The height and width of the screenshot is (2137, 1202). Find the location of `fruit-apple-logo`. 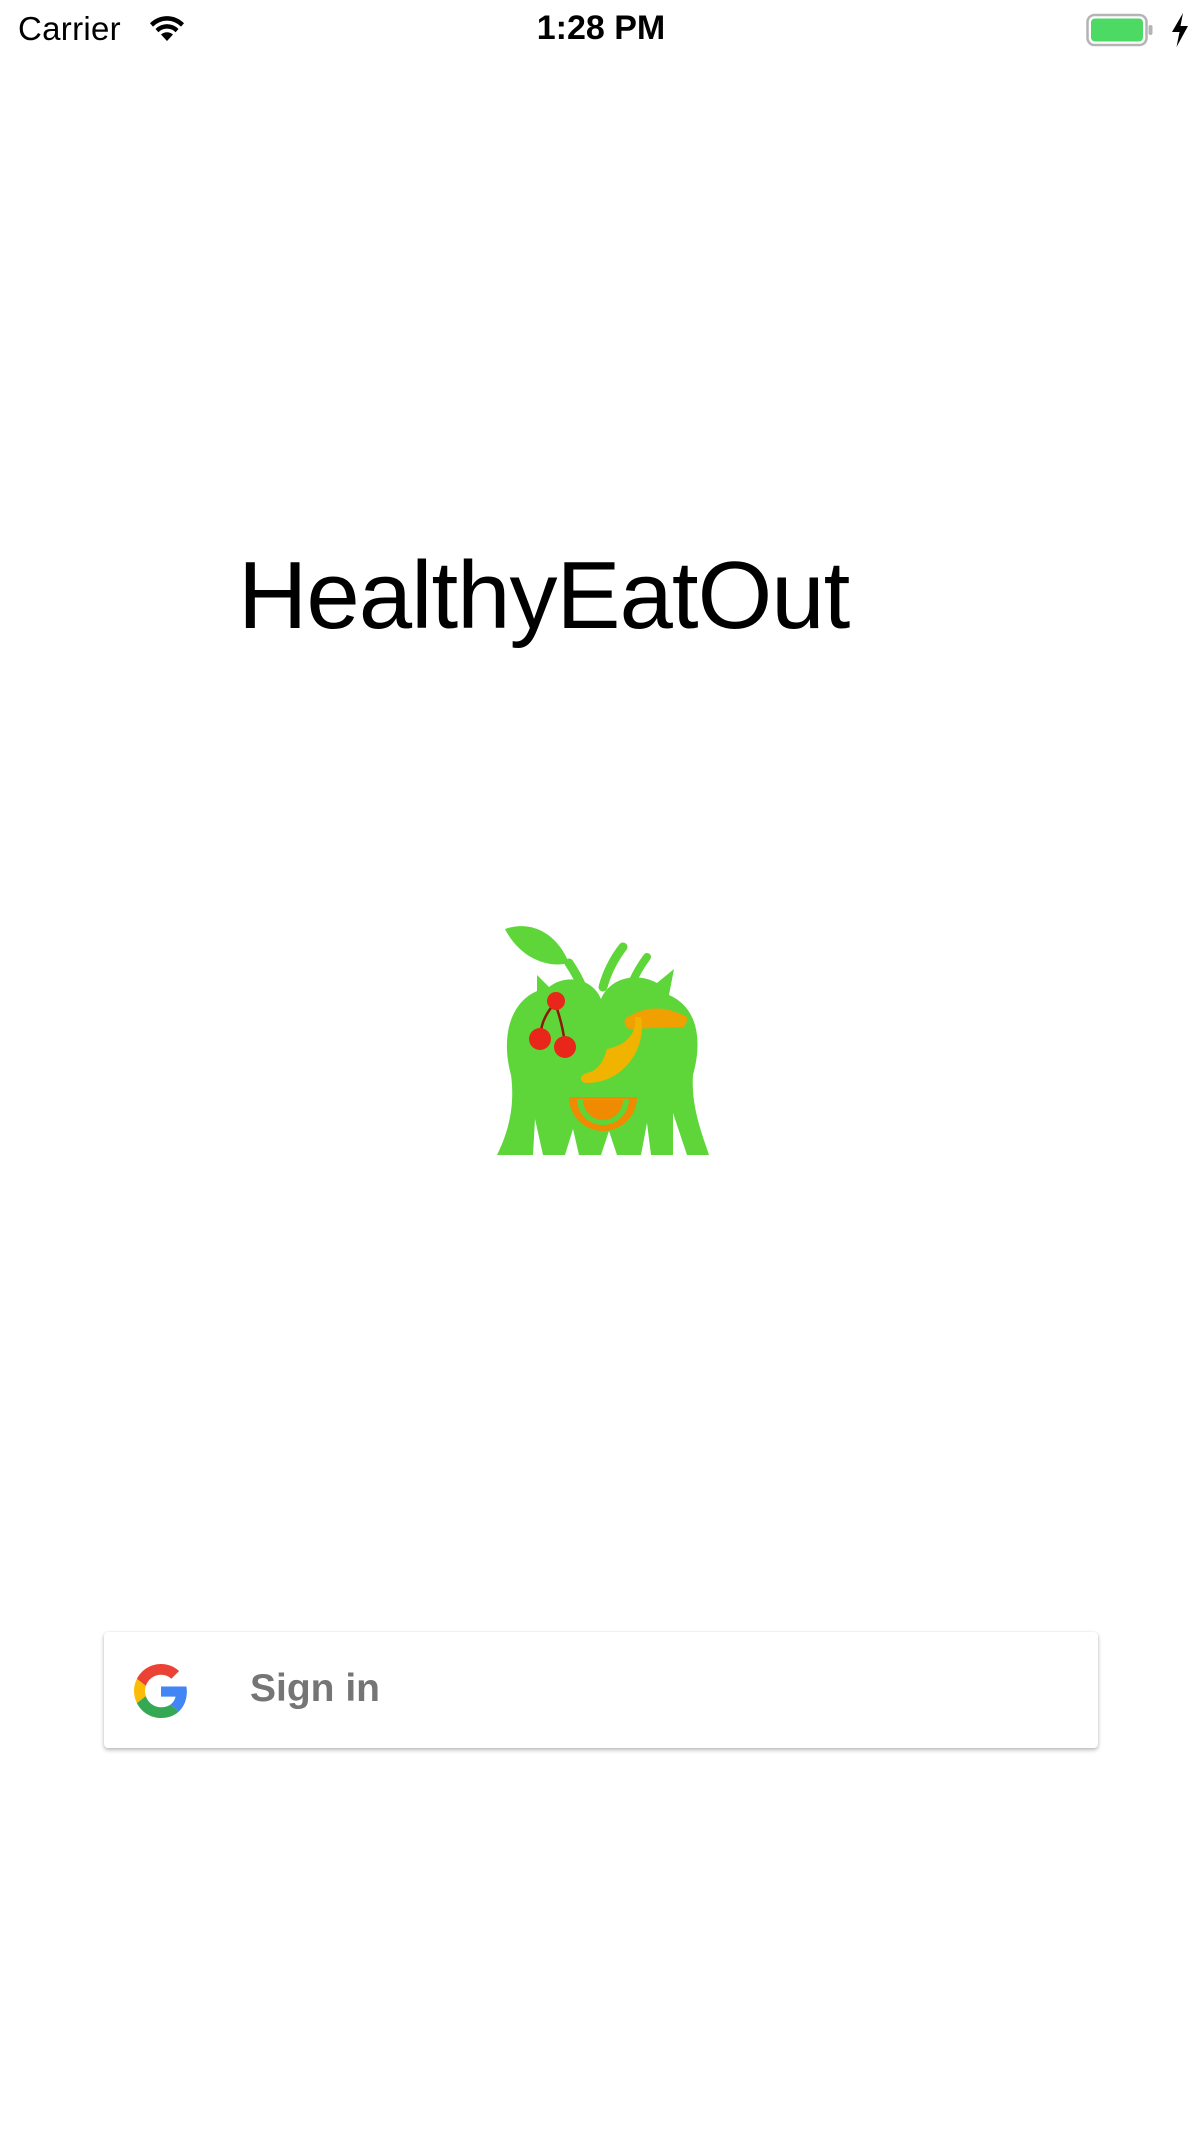

fruit-apple-logo is located at coordinates (603, 1040).